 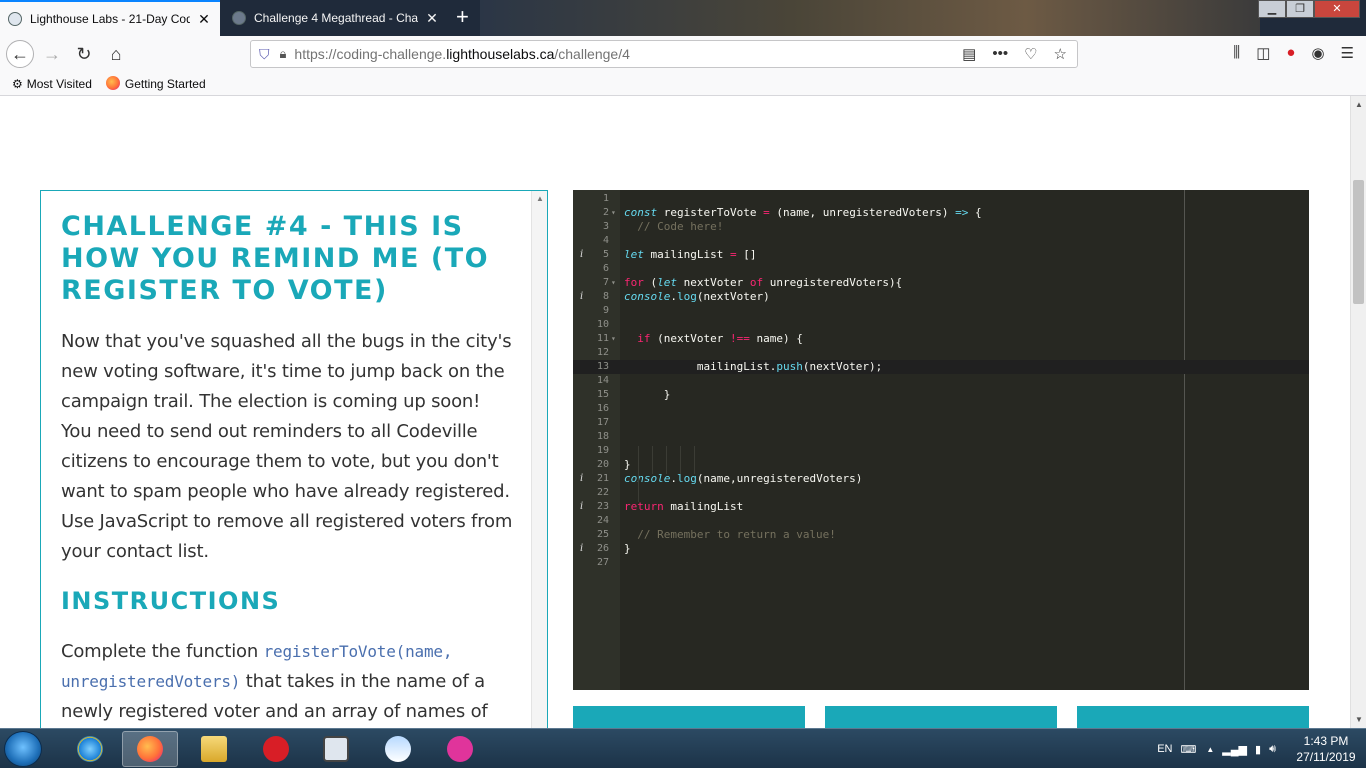 I want to click on bookmark-most-visited: ⚙ Most Visited, so click(x=52, y=84).